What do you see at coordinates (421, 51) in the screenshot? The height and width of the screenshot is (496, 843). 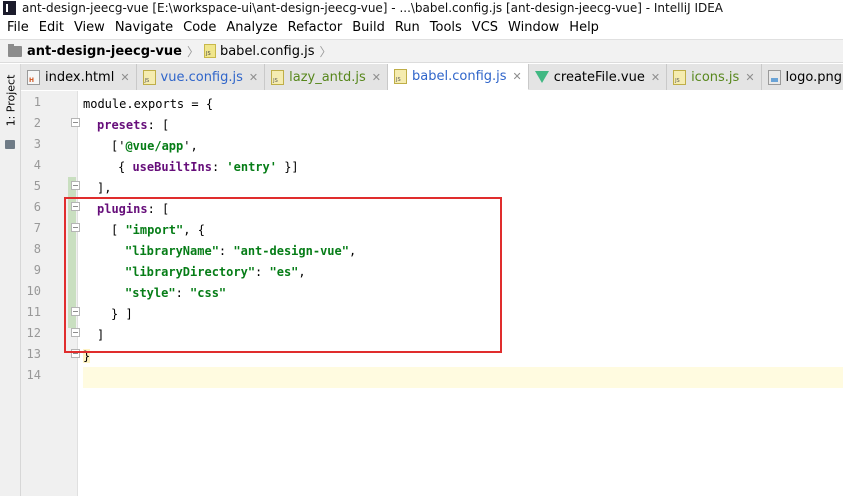 I see `breadcrumb: ant-design-jeecg-vue 〉 babel.config.js 〉` at bounding box center [421, 51].